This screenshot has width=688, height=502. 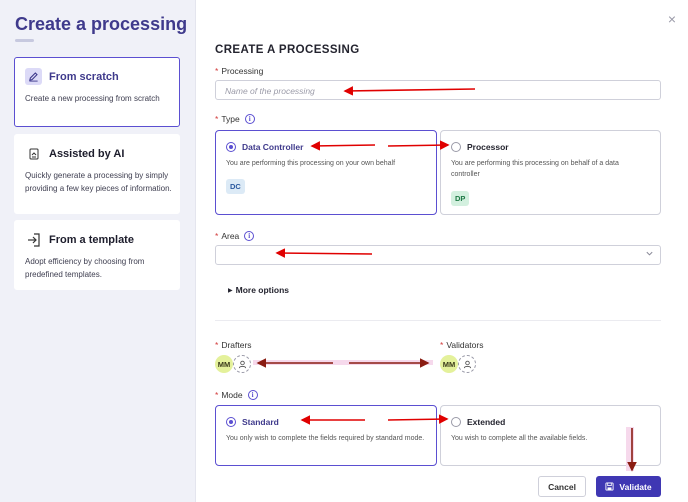 What do you see at coordinates (438, 255) in the screenshot?
I see `area-select` at bounding box center [438, 255].